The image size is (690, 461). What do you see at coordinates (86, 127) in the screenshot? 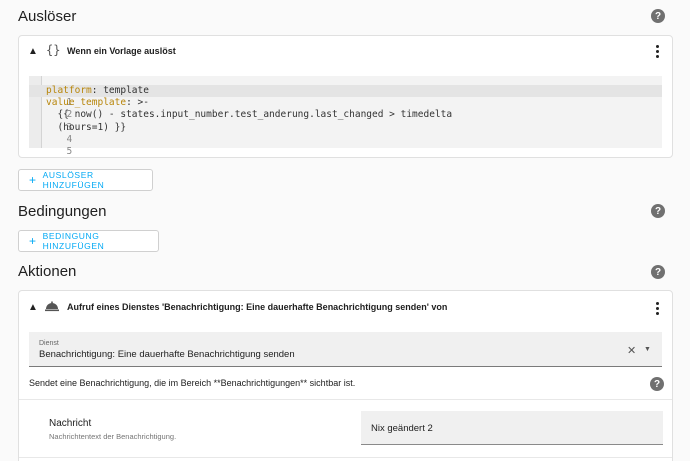
I see `code-text: (hours=1) }}` at bounding box center [86, 127].